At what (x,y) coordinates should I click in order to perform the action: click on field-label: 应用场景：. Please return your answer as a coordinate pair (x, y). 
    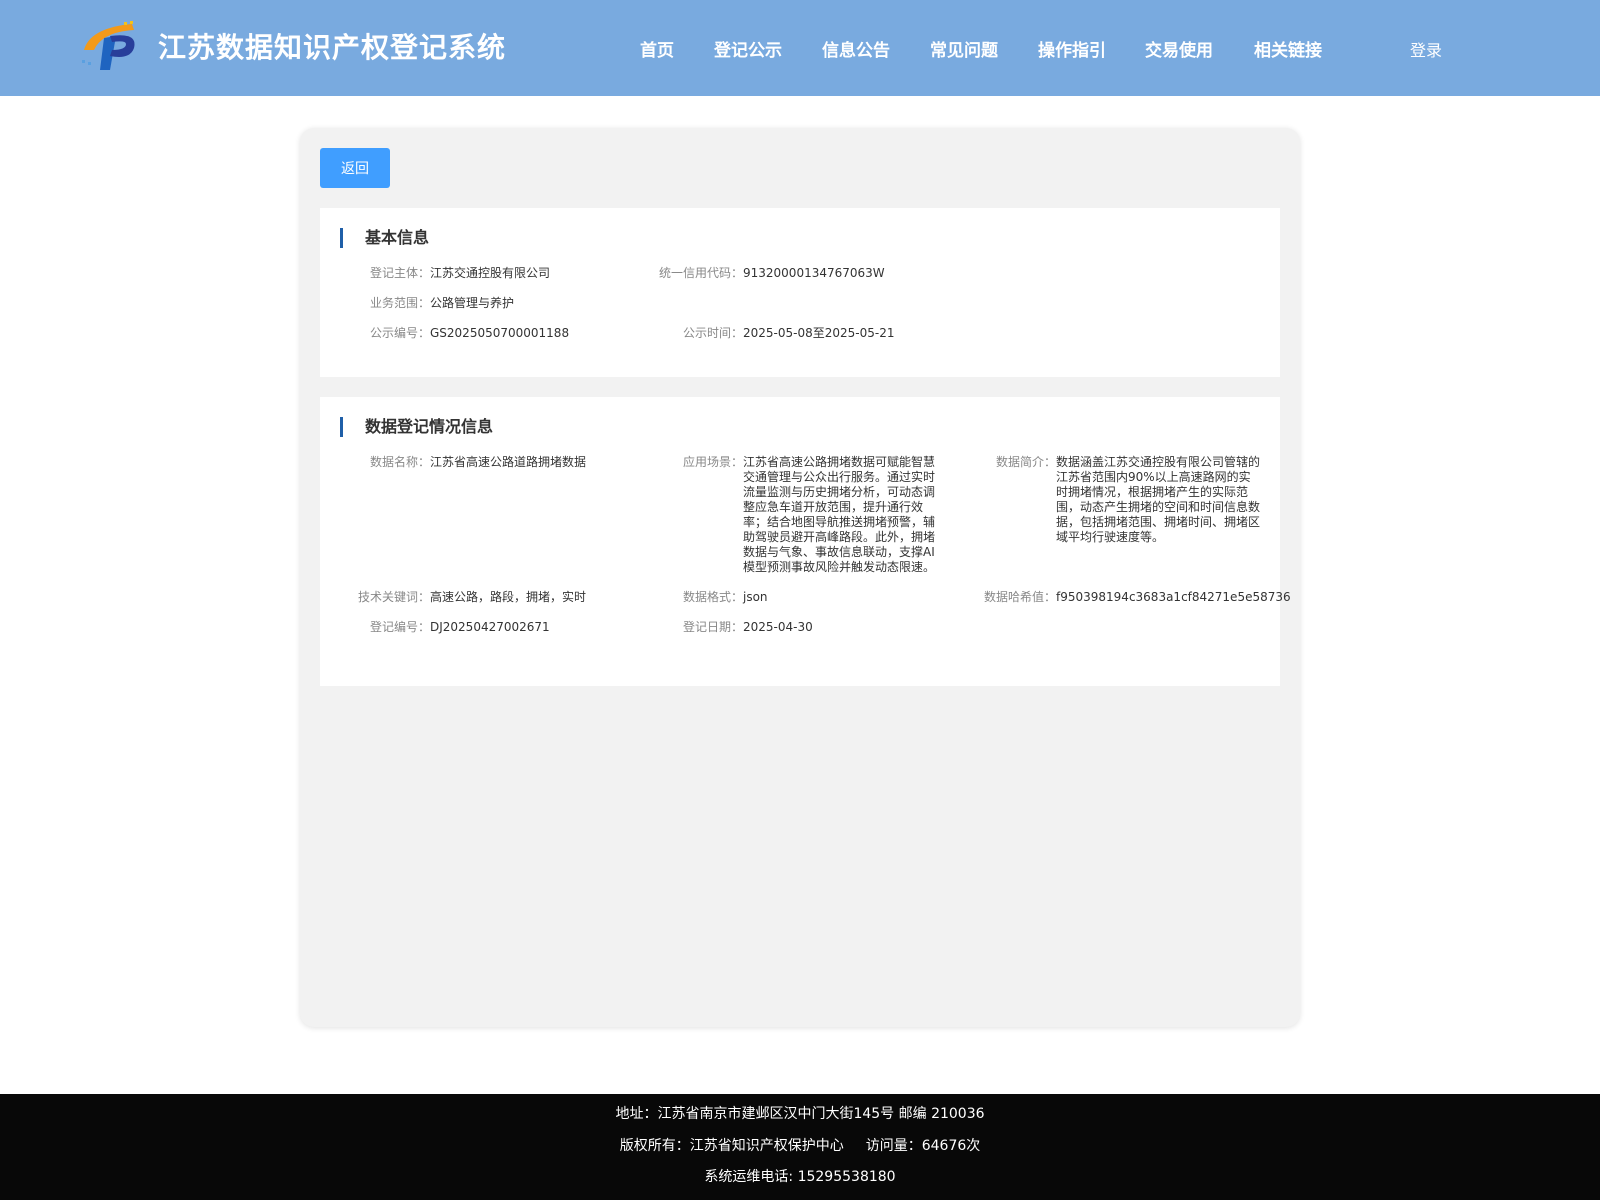
    Looking at the image, I should click on (712, 462).